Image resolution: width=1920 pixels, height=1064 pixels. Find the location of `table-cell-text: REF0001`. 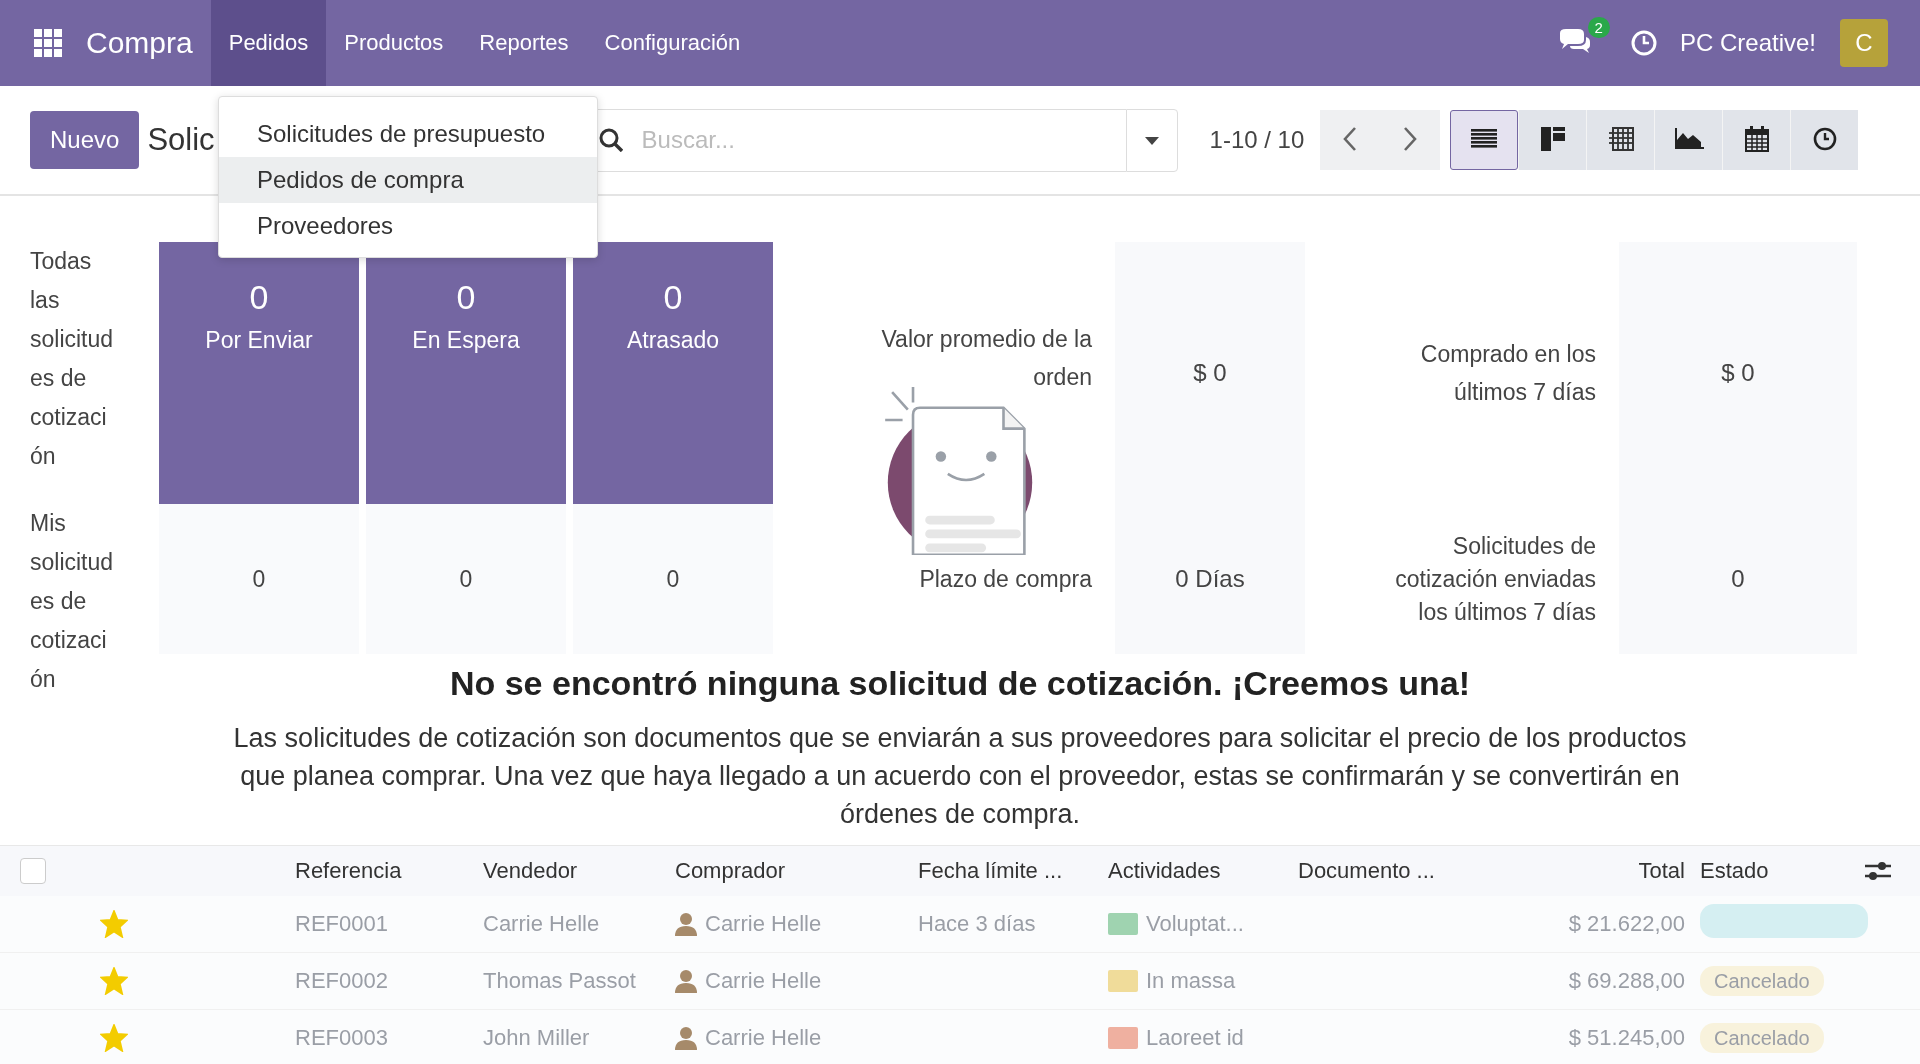

table-cell-text: REF0001 is located at coordinates (342, 924).